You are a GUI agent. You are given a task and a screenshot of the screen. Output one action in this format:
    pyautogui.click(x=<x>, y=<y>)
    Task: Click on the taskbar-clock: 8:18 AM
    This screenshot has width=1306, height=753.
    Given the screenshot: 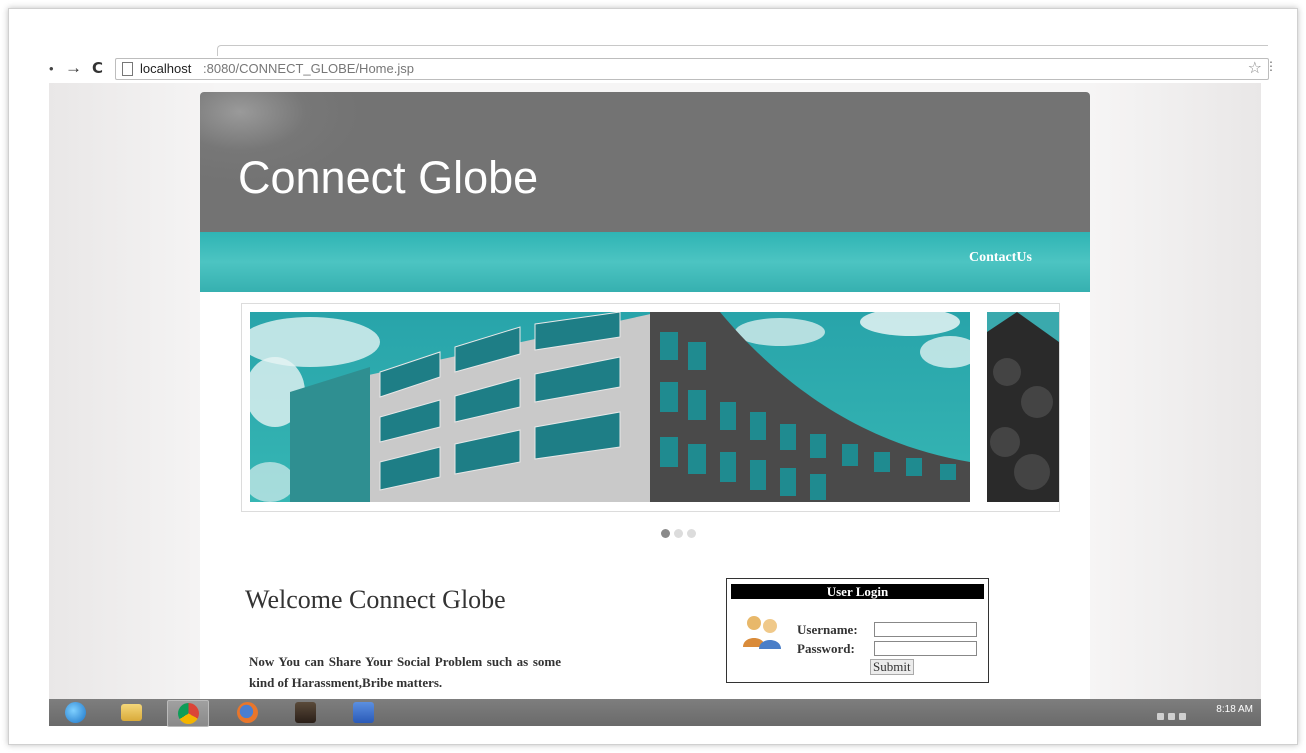 What is the action you would take?
    pyautogui.click(x=1234, y=709)
    